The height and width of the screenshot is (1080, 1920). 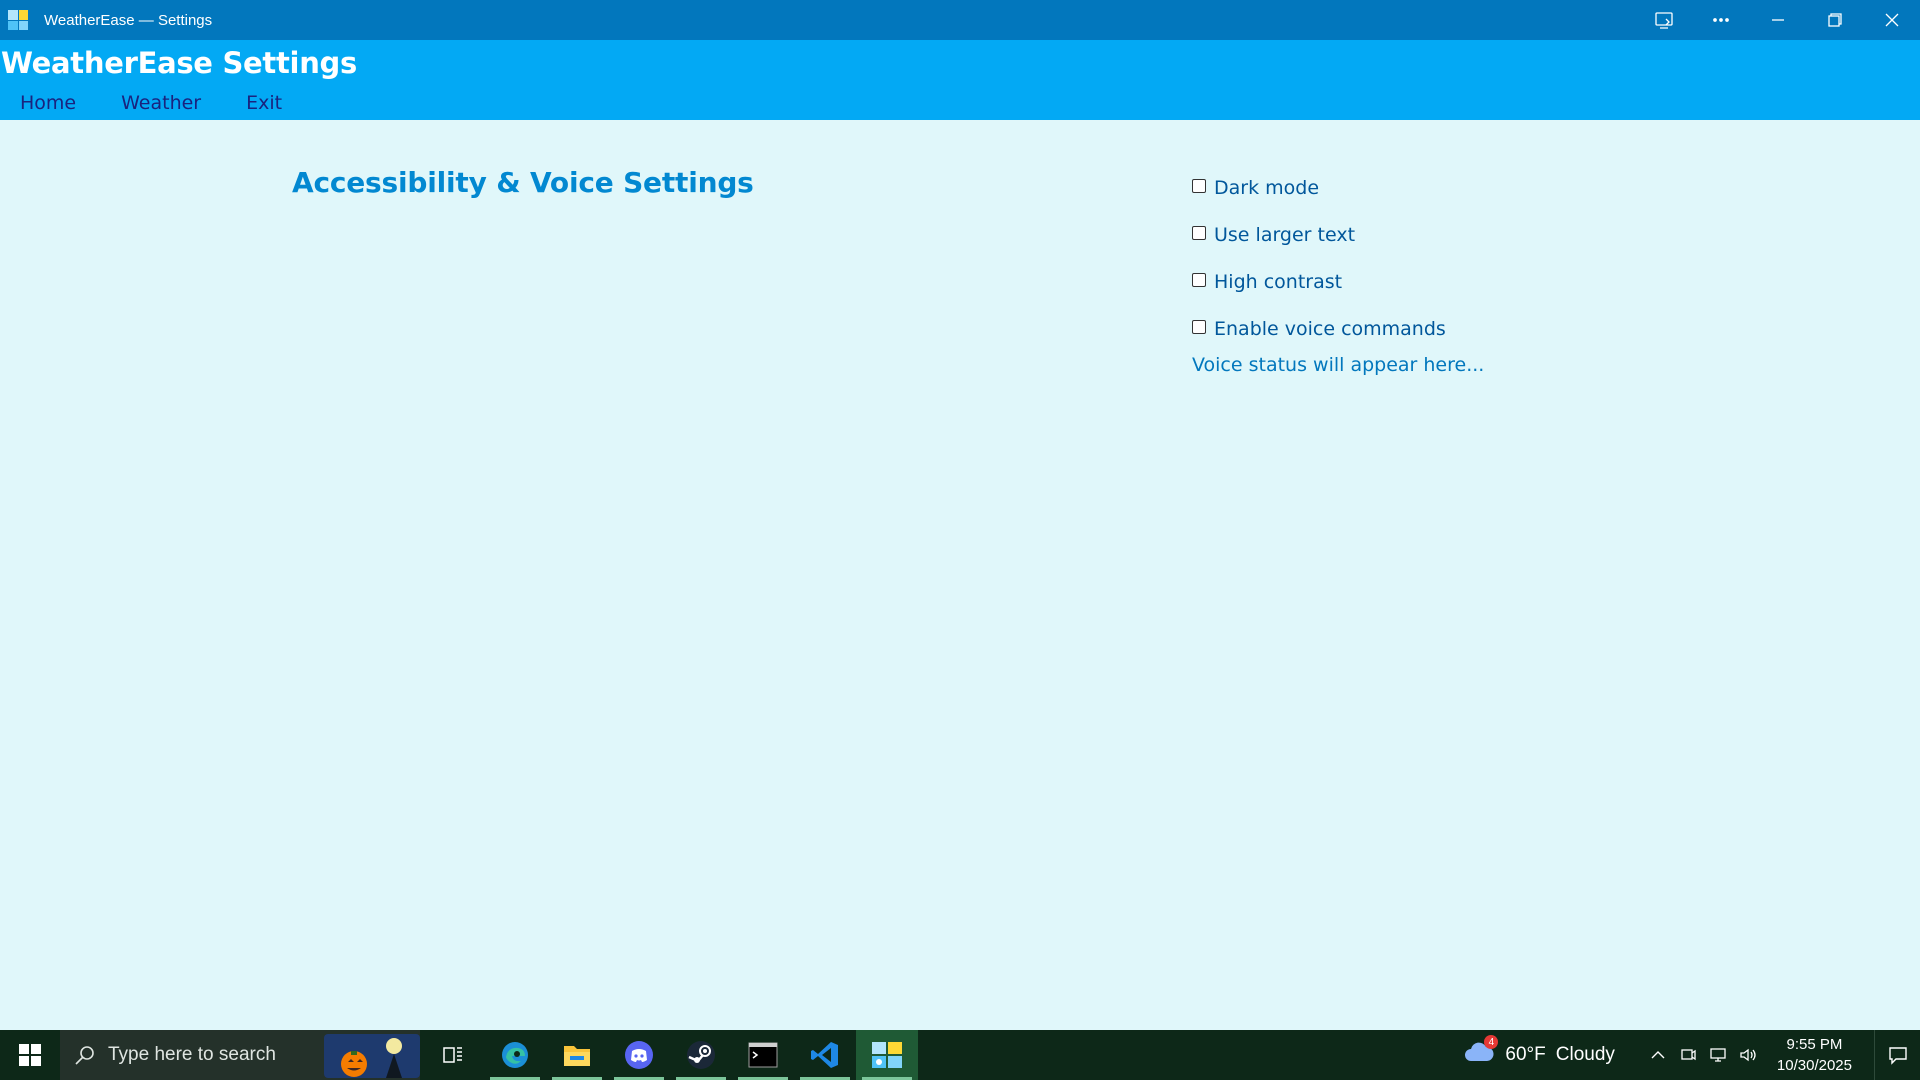 I want to click on taskbar-search: Type here to search, so click(x=240, y=1055).